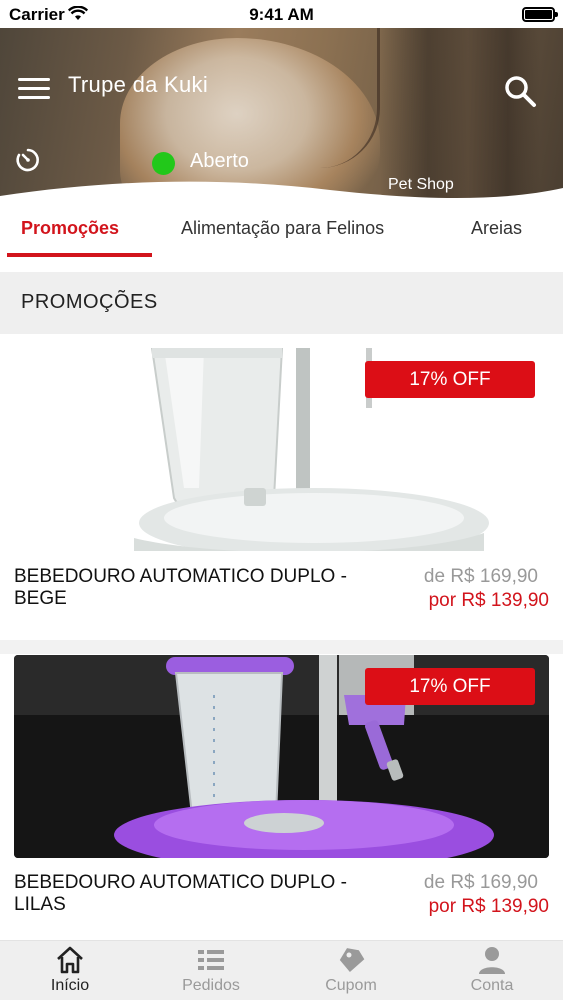 Image resolution: width=563 pixels, height=1000 pixels. What do you see at coordinates (180, 893) in the screenshot?
I see `product-name: BEBEDOURO AUTOMATICO DUPLO - LILAS` at bounding box center [180, 893].